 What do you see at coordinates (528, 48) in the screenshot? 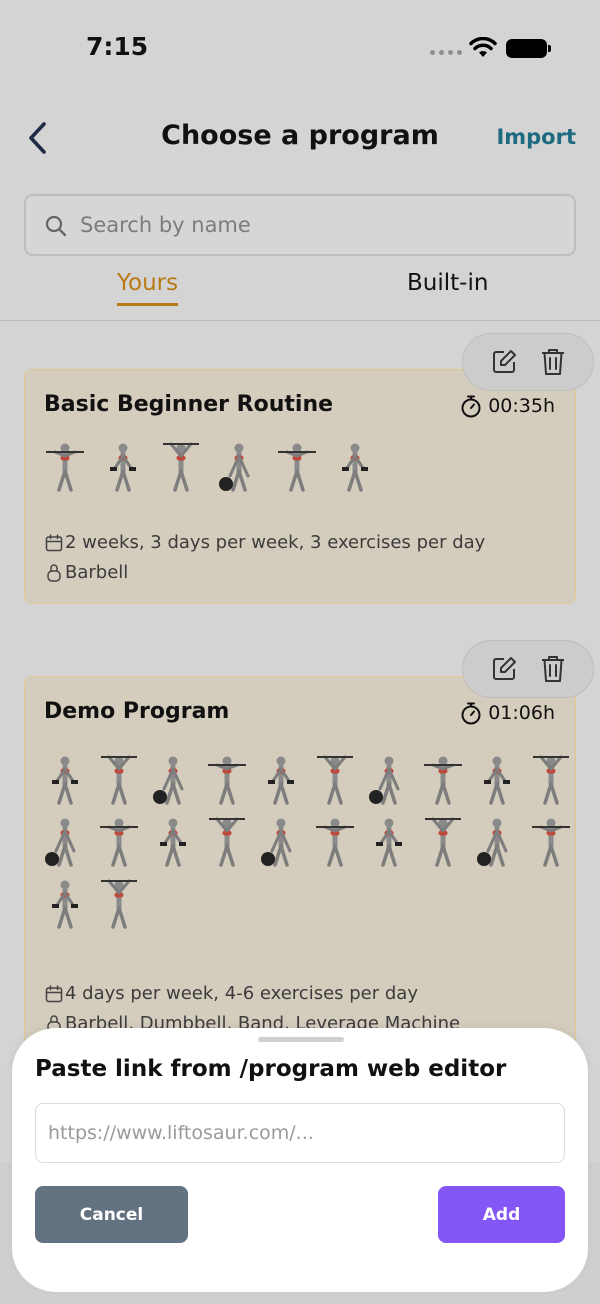
I see `battery-icon` at bounding box center [528, 48].